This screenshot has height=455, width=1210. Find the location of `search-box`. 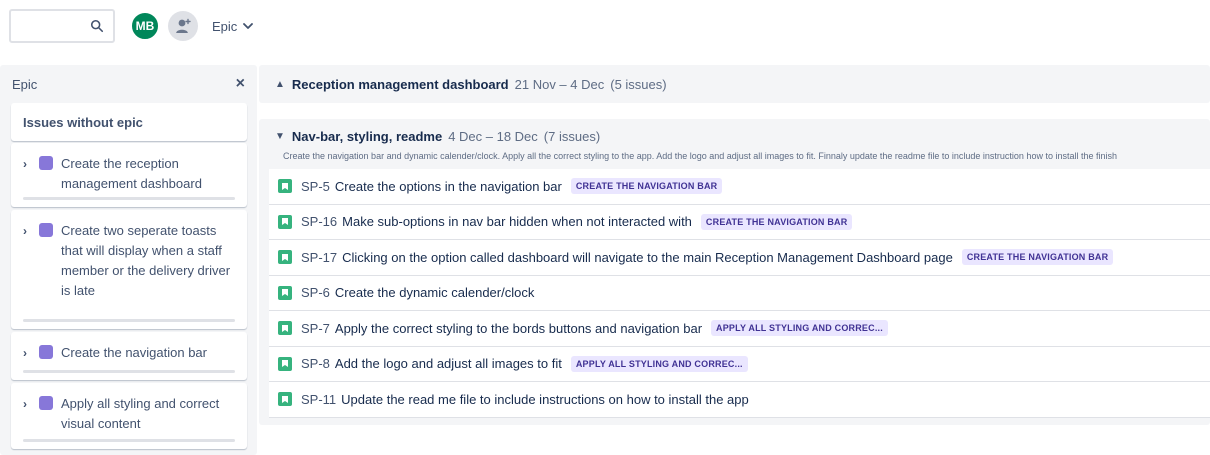

search-box is located at coordinates (62, 26).